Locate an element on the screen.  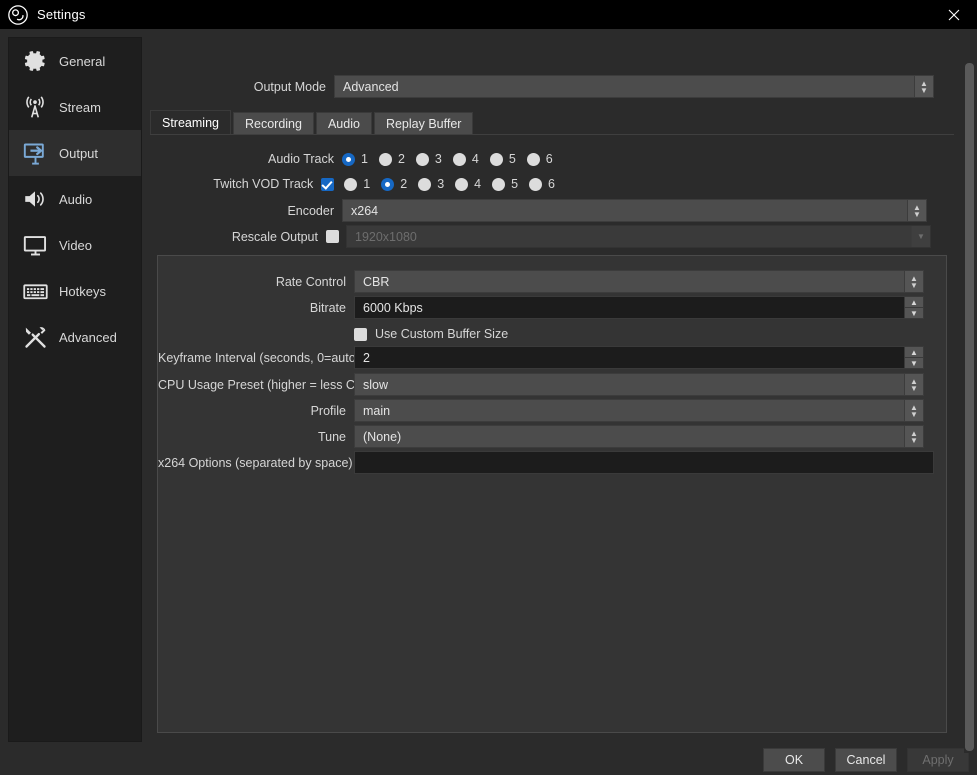
ok-button: OK is located at coordinates (794, 760).